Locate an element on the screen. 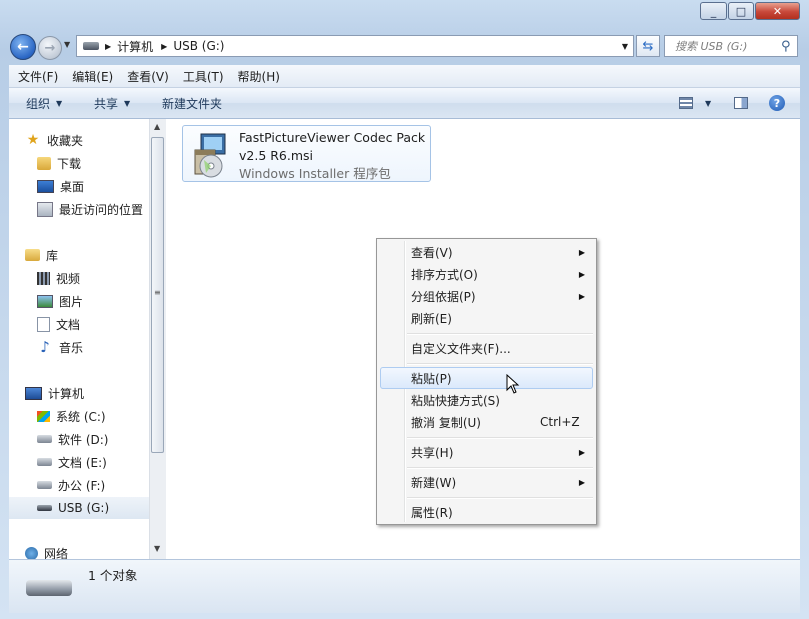 The height and width of the screenshot is (619, 809). sidebar-item-documents: 文档 is located at coordinates (93, 324).